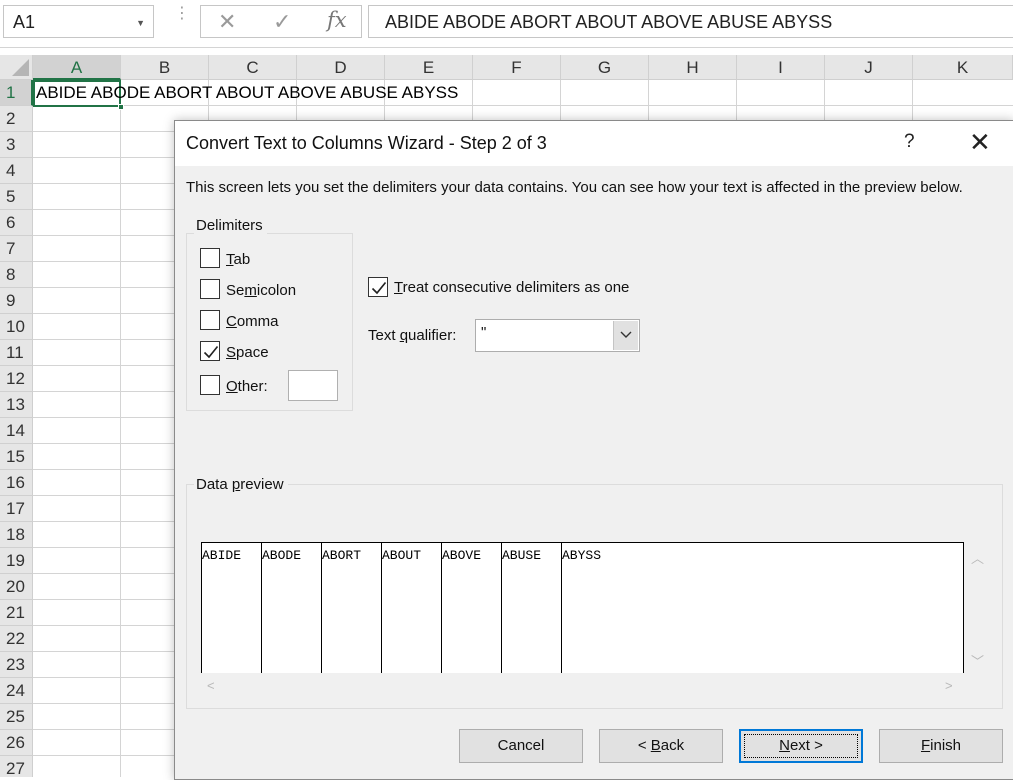 Image resolution: width=1013 pixels, height=780 pixels. I want to click on row-header-3: 3, so click(16, 145).